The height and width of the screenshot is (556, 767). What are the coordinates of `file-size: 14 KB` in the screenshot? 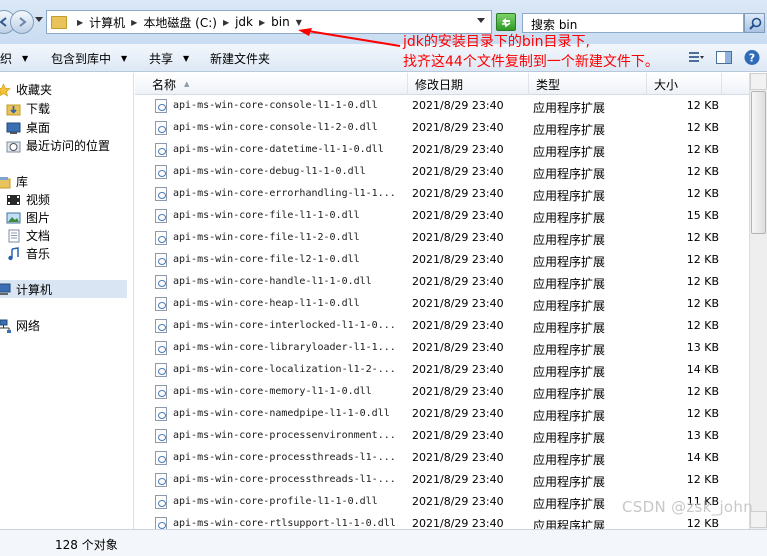 It's located at (702, 457).